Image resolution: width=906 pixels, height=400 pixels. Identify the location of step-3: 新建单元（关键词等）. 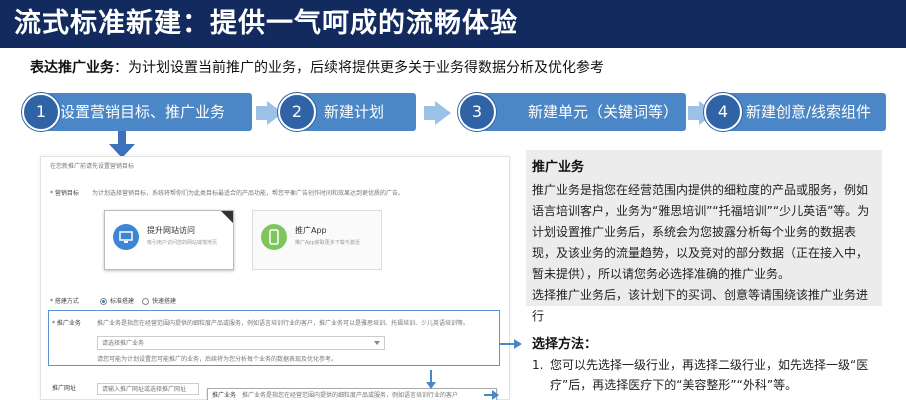
(582, 112).